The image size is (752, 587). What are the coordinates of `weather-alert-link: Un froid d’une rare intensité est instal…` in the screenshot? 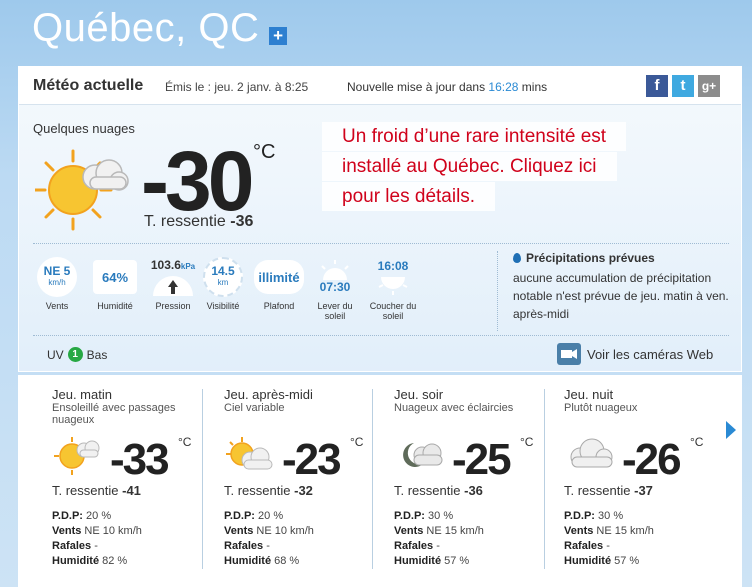 It's located at (514, 167).